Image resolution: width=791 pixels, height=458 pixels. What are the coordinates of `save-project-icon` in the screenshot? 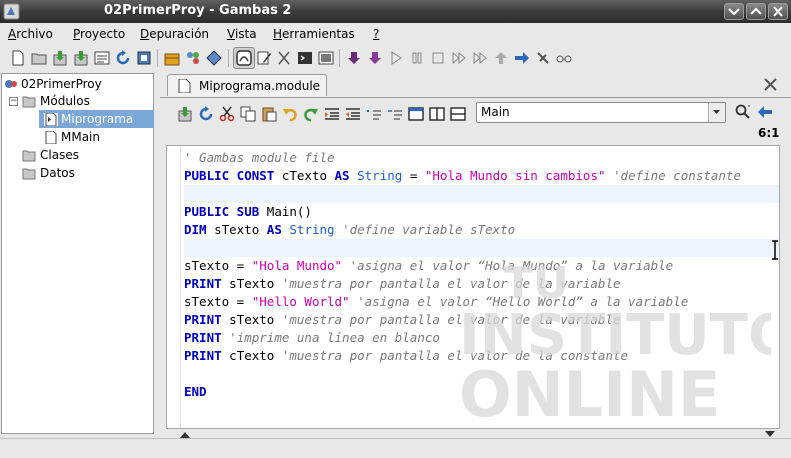 It's located at (60, 58).